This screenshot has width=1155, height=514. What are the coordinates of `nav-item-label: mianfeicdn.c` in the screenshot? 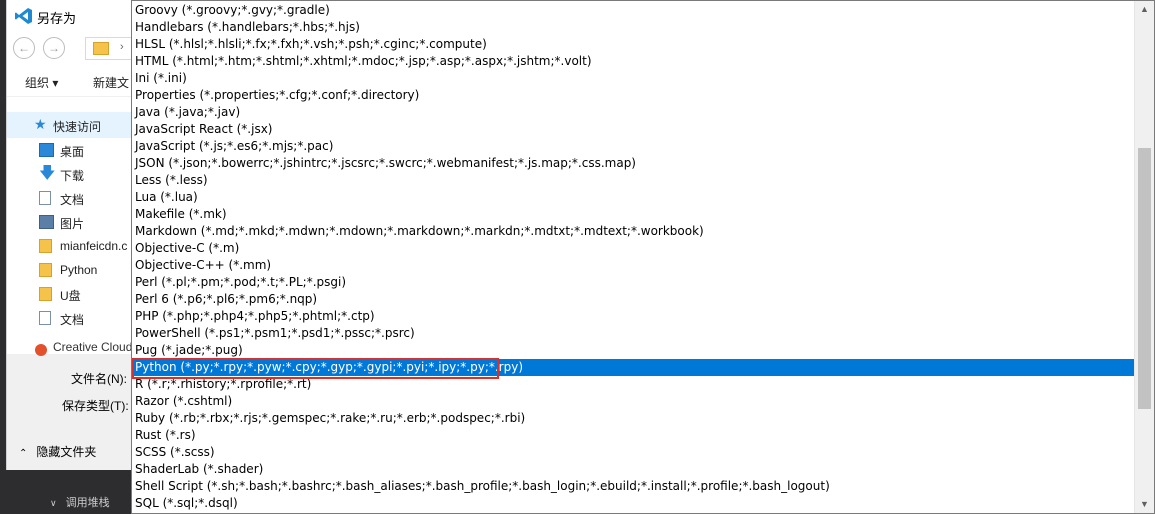 It's located at (94, 246).